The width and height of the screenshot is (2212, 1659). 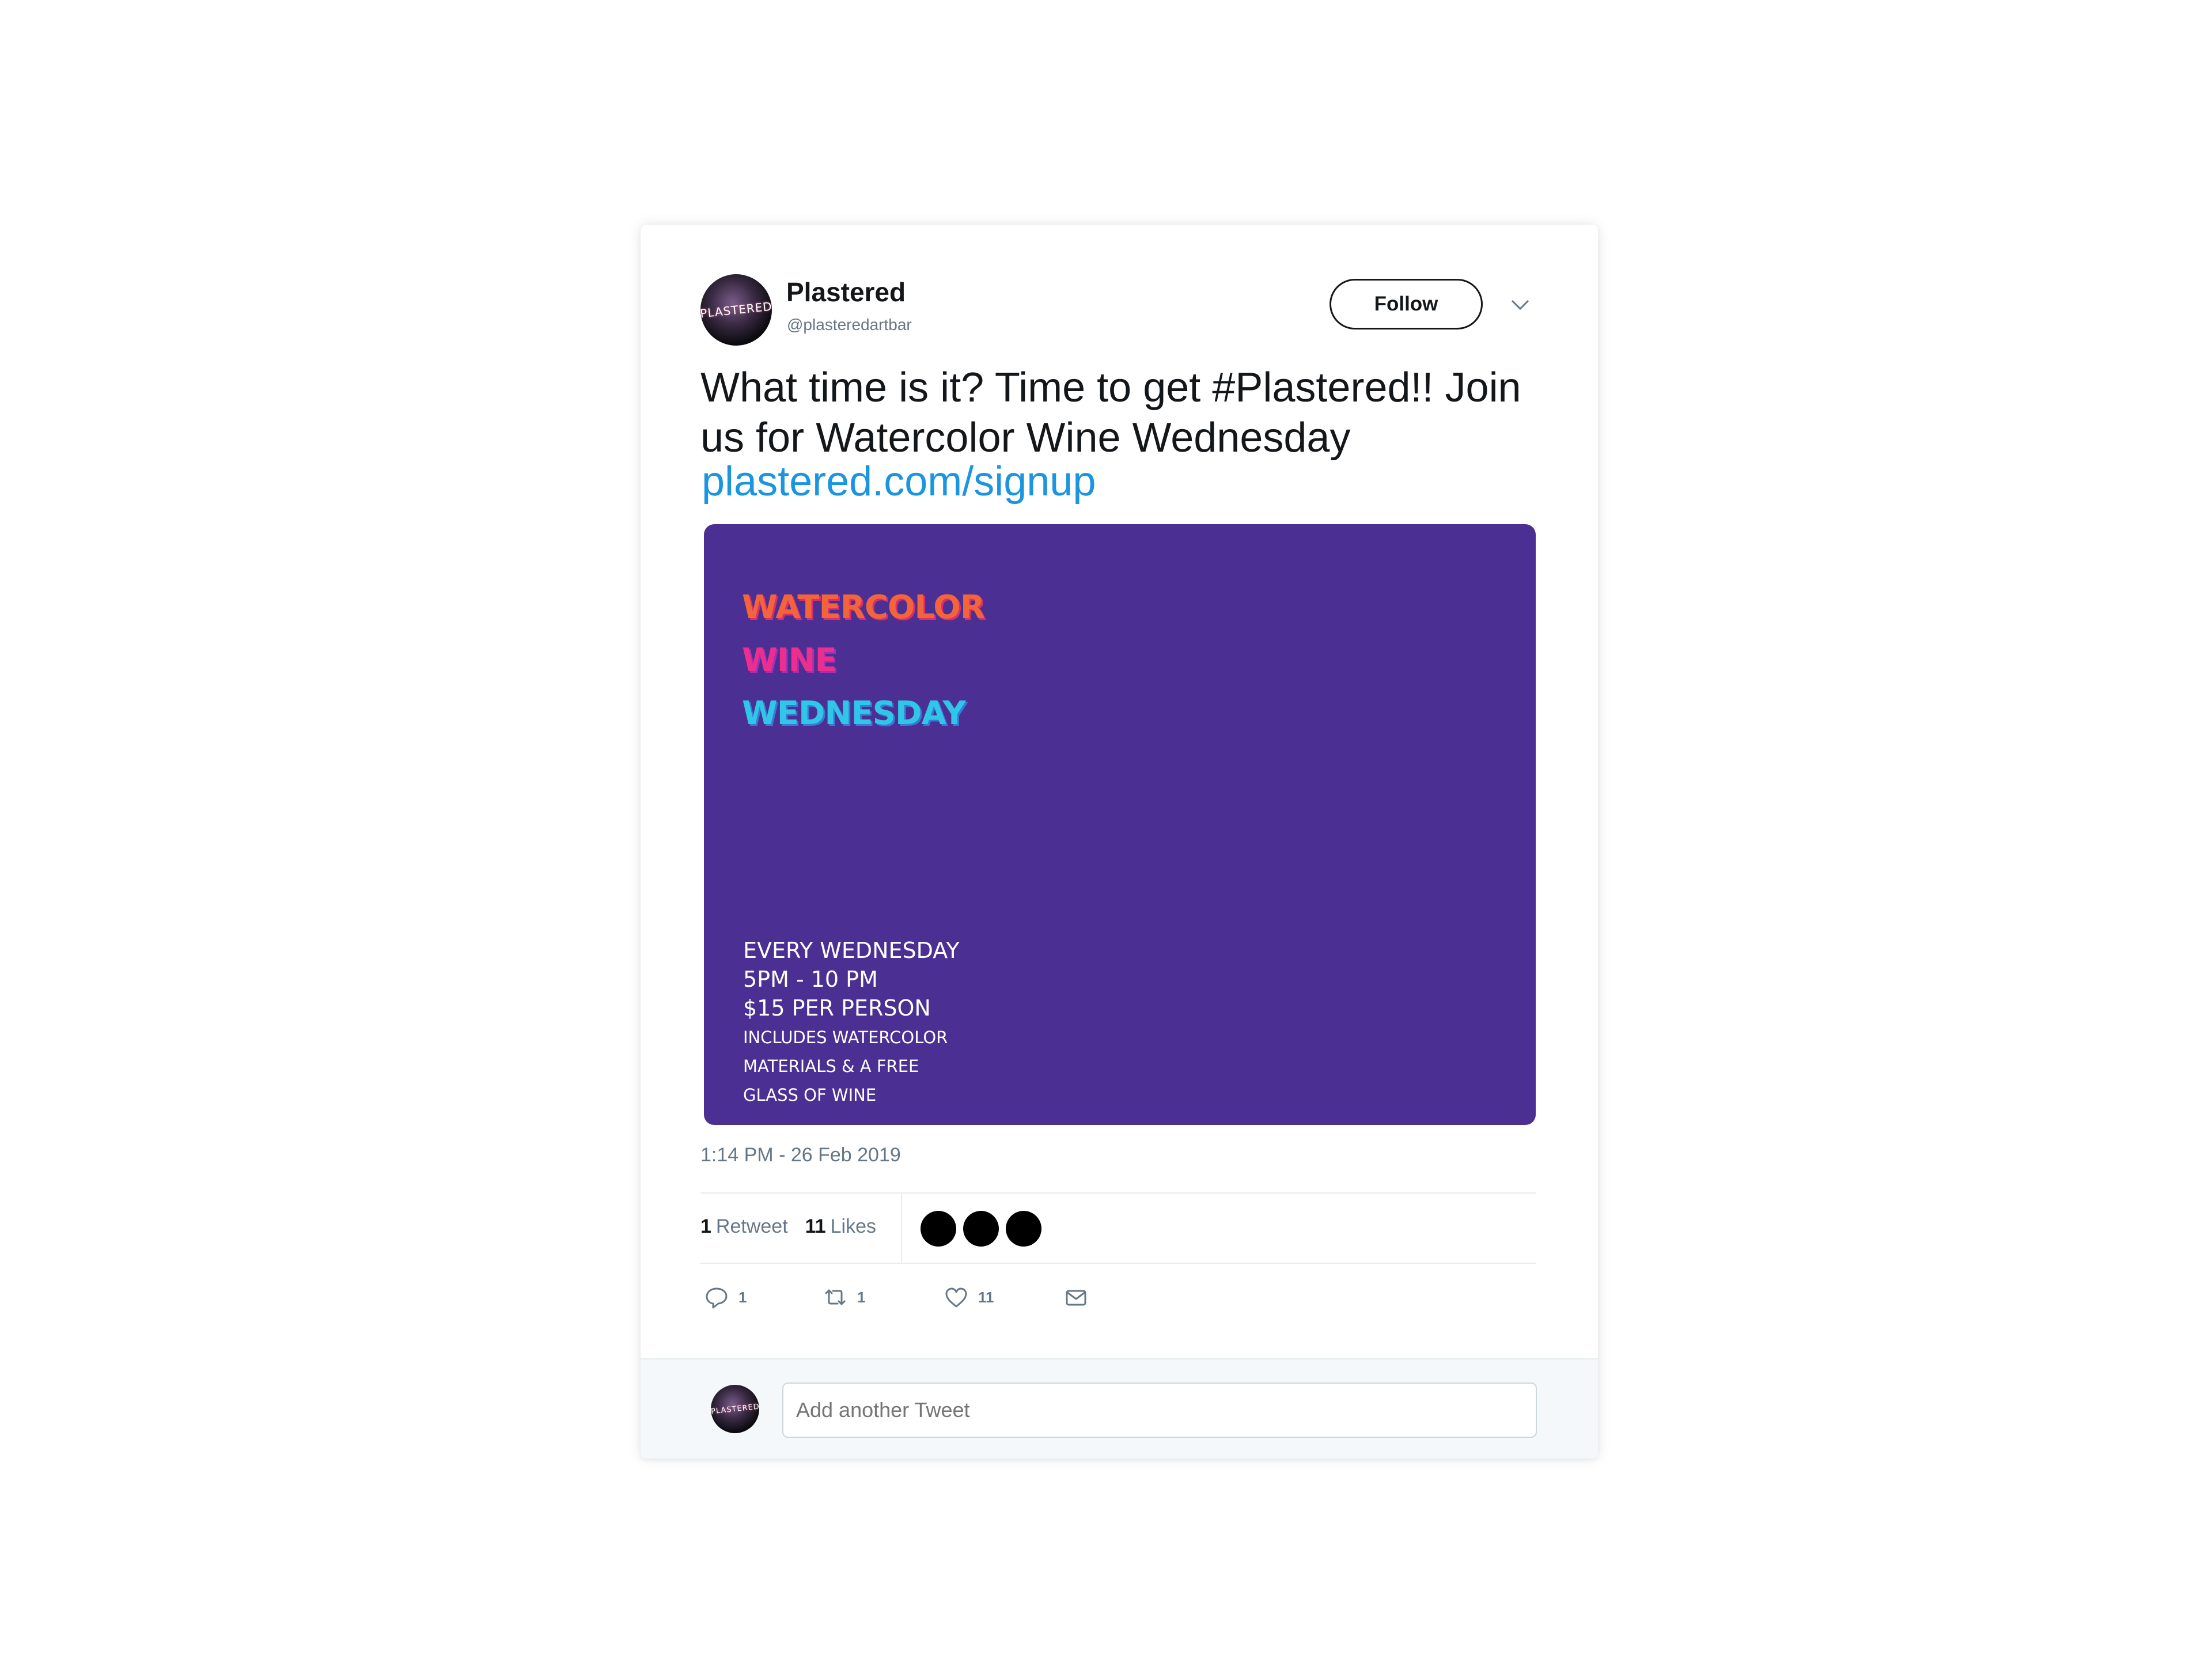 I want to click on like-count: 11, so click(x=986, y=1297).